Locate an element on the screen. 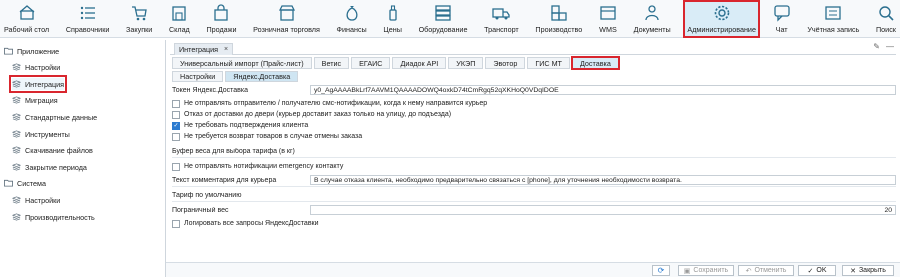 The width and height of the screenshot is (900, 277). toolbar-item-label: Транспорт is located at coordinates (501, 29).